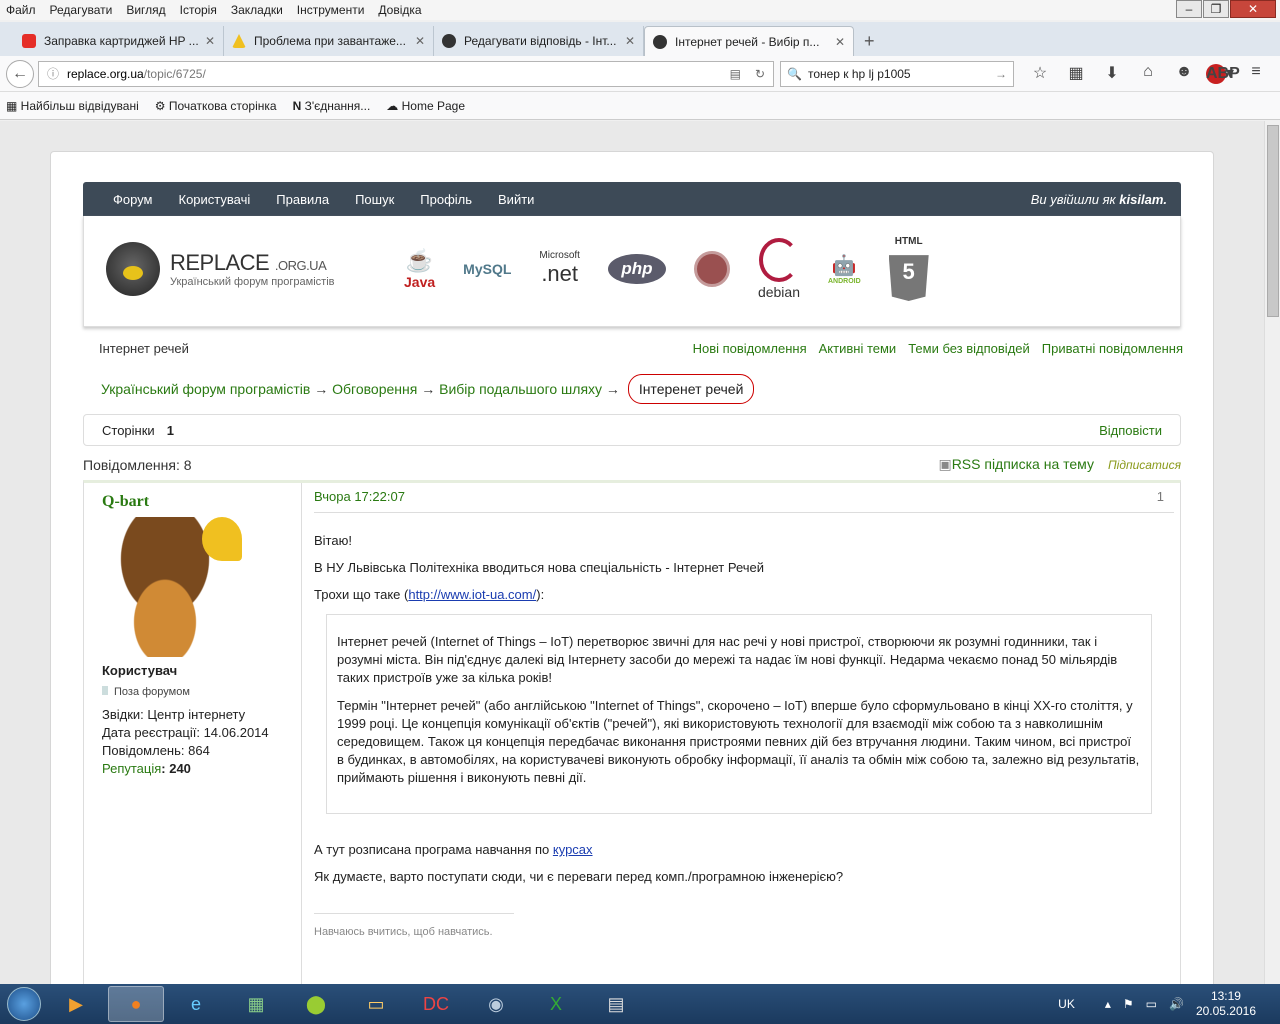  What do you see at coordinates (1272, 552) in the screenshot?
I see `vertical-scrollbar` at bounding box center [1272, 552].